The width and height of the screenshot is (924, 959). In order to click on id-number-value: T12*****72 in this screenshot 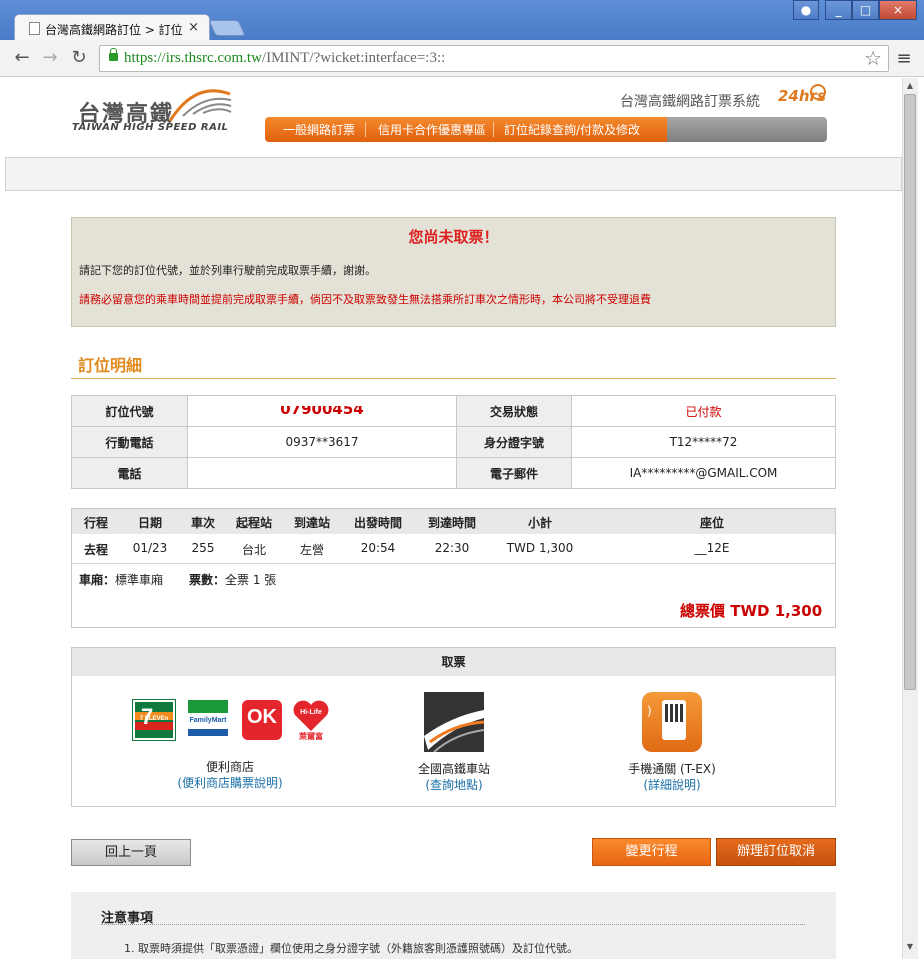, I will do `click(703, 442)`.